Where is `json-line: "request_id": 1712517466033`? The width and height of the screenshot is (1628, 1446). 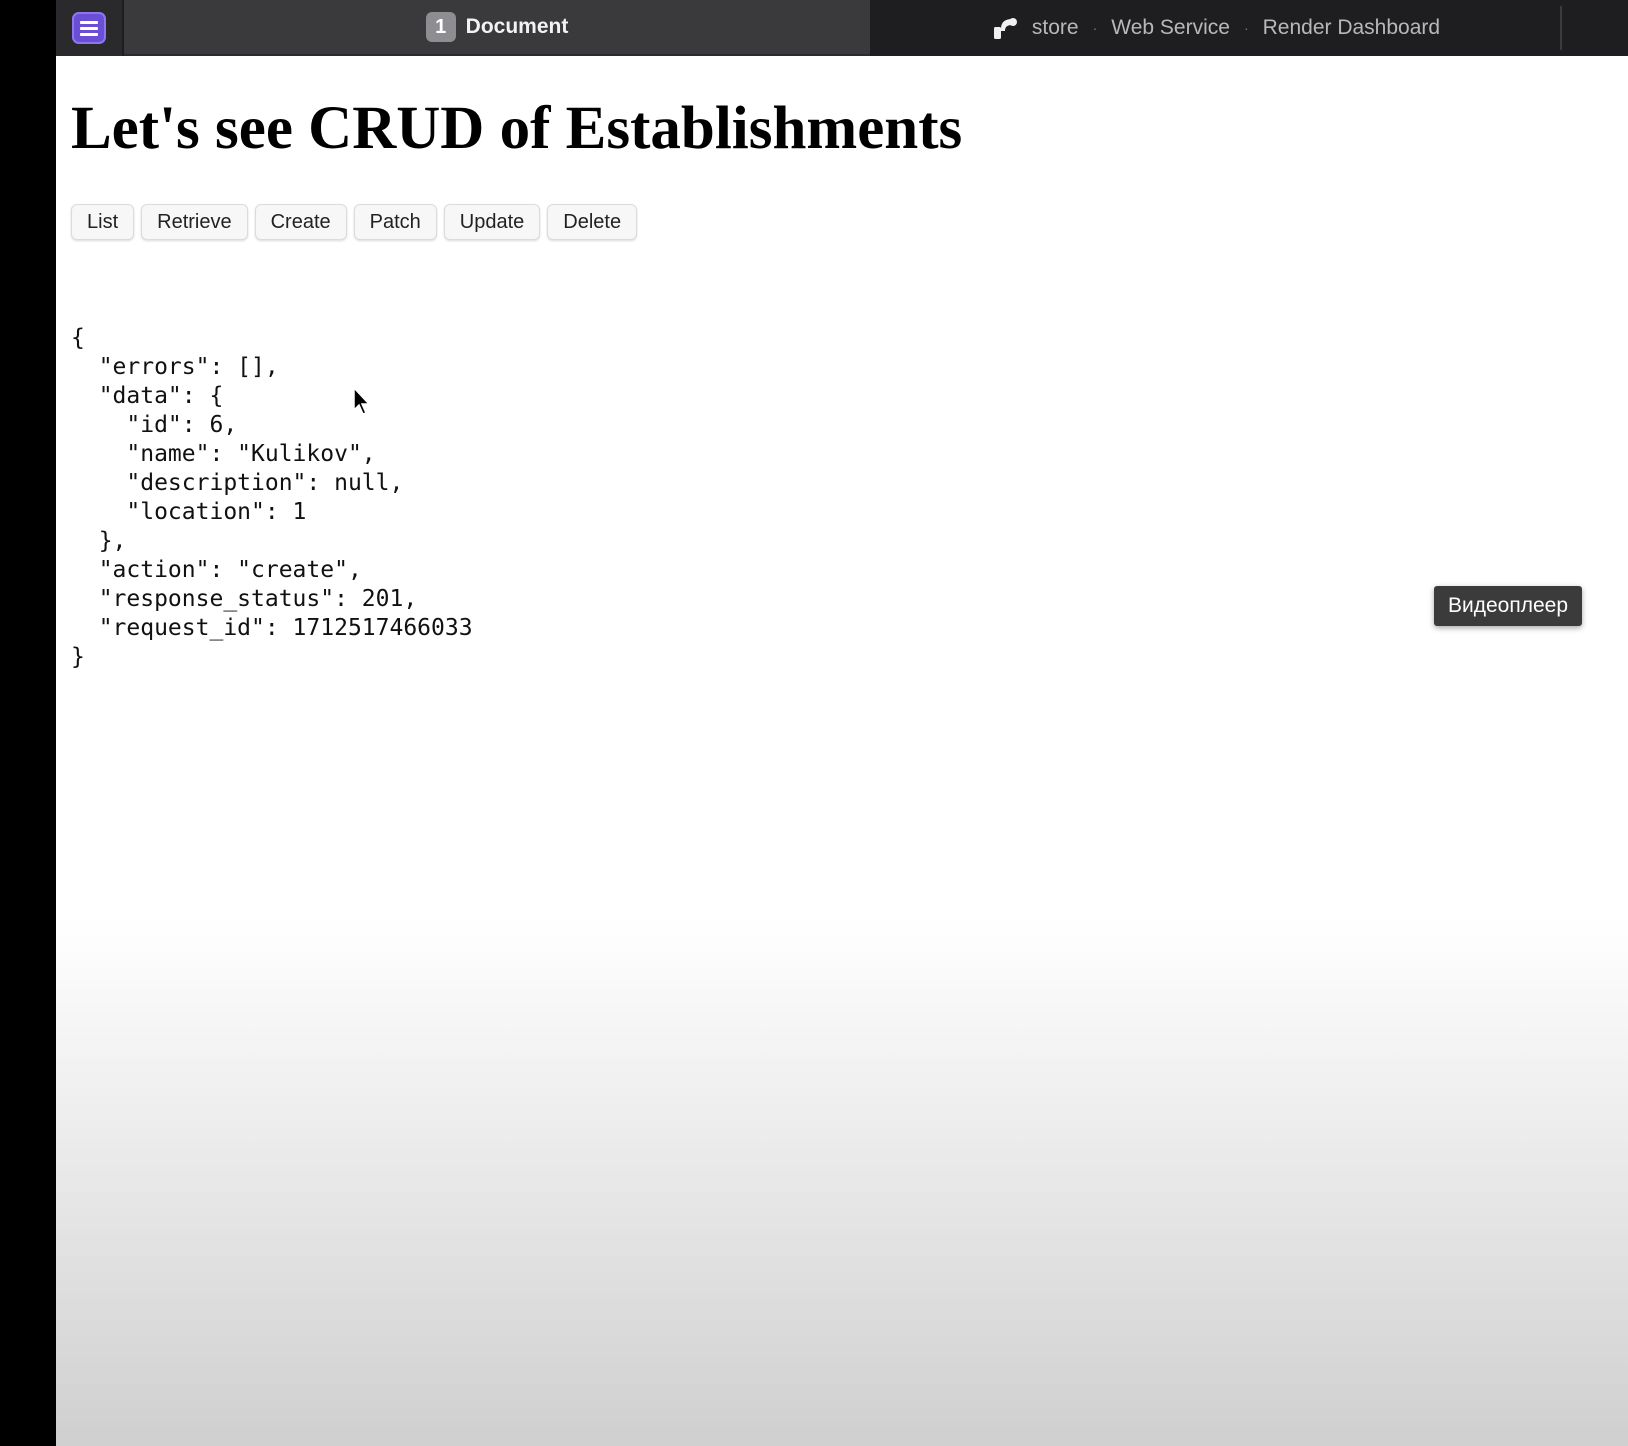
json-line: "request_id": 1712517466033 is located at coordinates (272, 628).